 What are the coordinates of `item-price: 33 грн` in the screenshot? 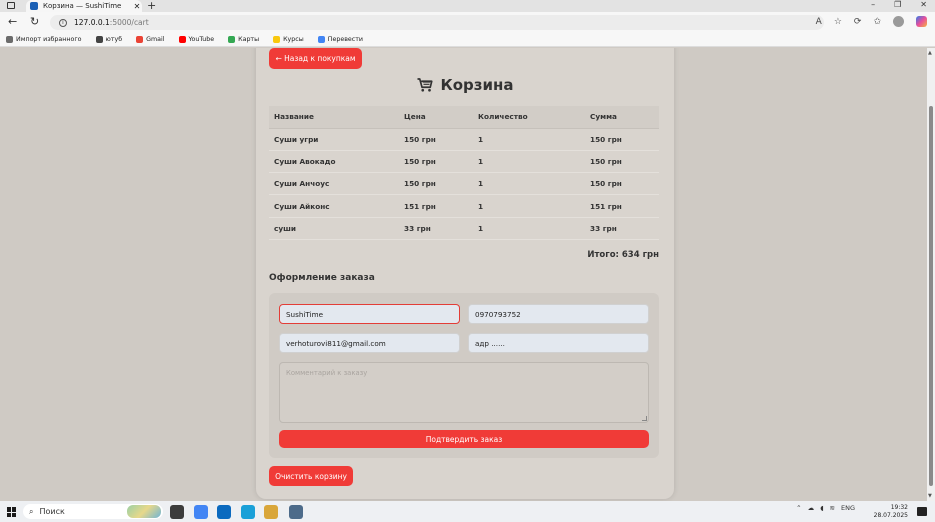 It's located at (436, 228).